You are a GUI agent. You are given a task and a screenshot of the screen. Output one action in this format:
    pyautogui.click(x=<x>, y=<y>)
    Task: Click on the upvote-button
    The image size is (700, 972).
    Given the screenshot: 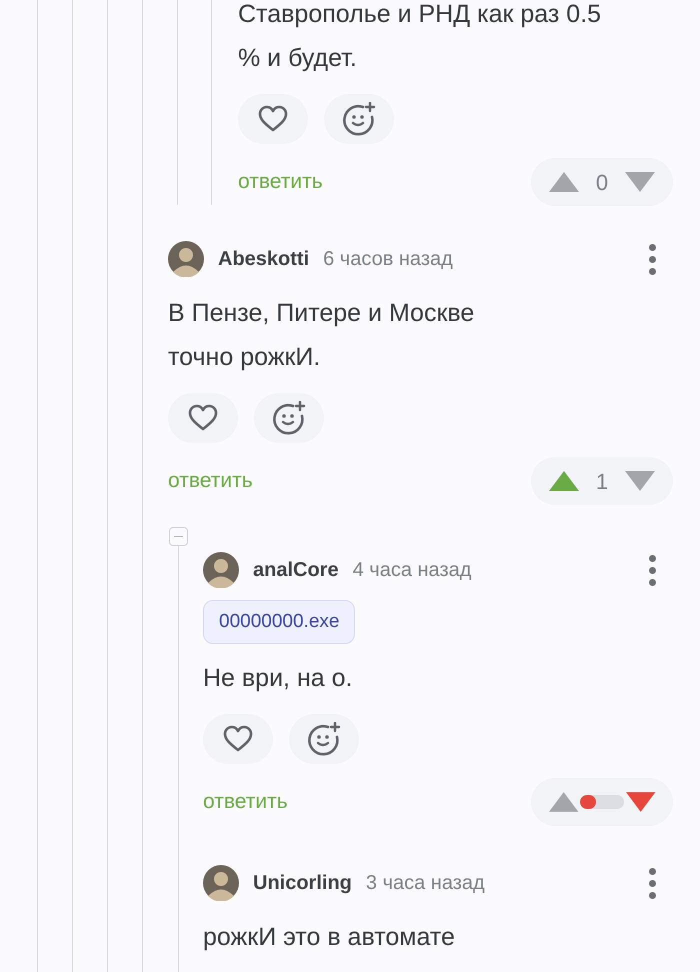 What is the action you would take?
    pyautogui.click(x=564, y=481)
    